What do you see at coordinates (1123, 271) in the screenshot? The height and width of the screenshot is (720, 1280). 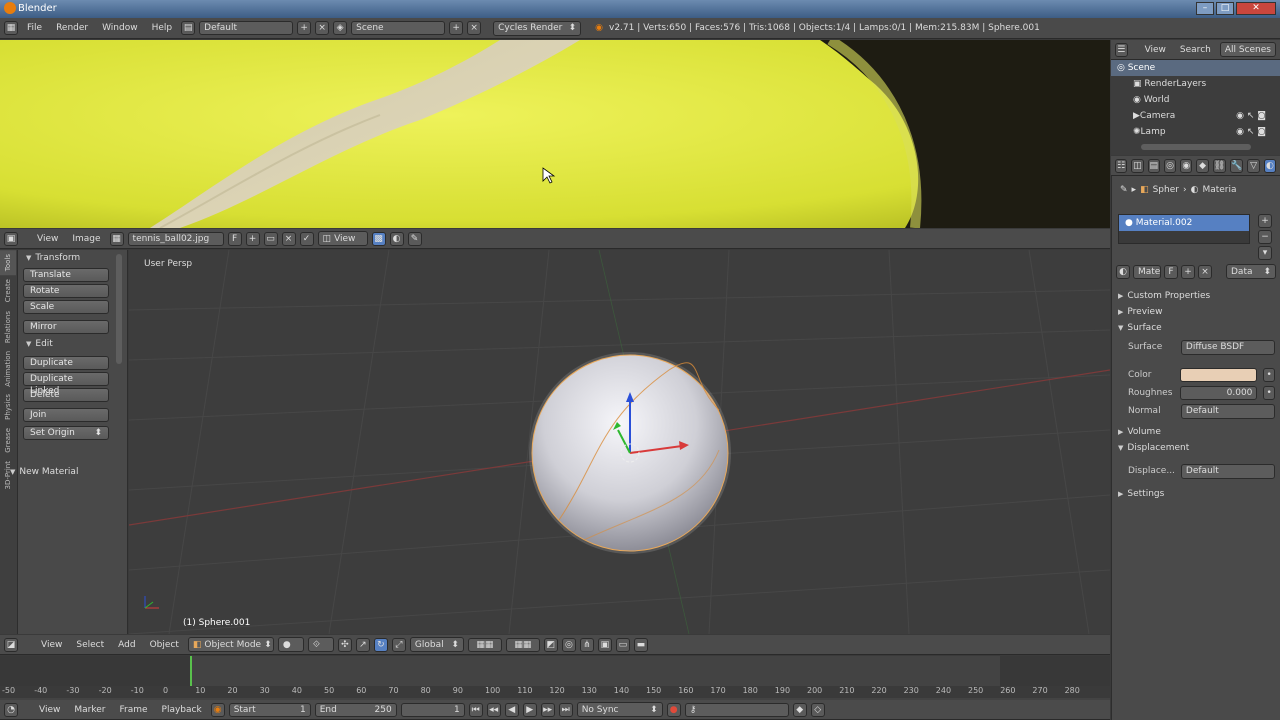 I see `material-browse-icon: ◐` at bounding box center [1123, 271].